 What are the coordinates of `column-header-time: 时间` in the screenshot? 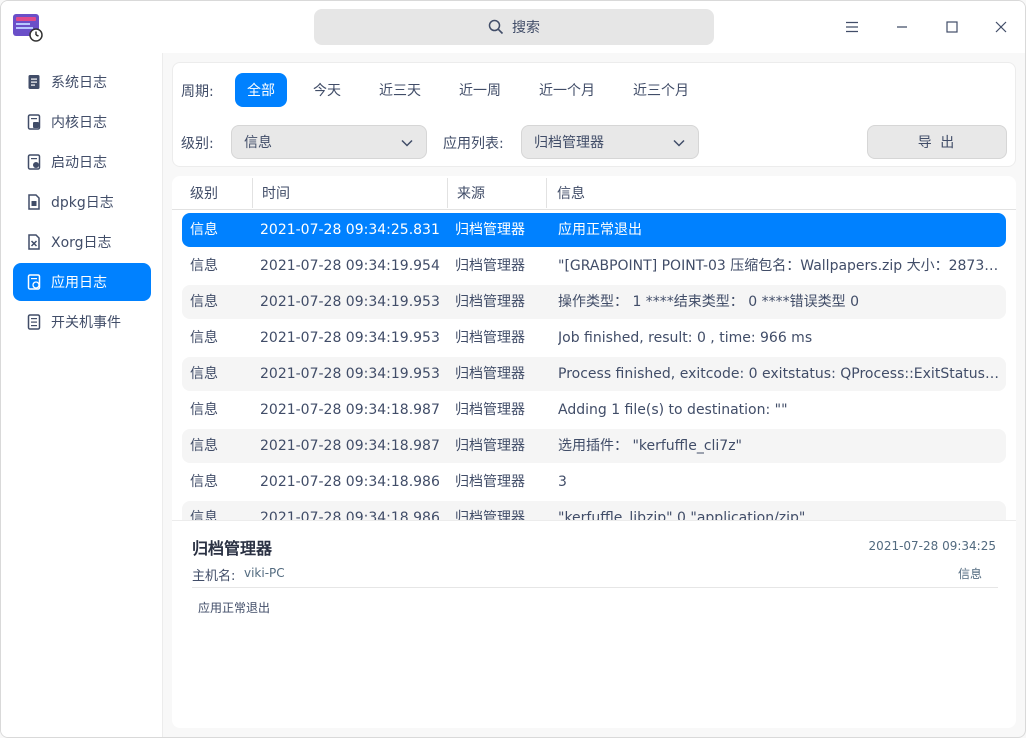 It's located at (276, 193).